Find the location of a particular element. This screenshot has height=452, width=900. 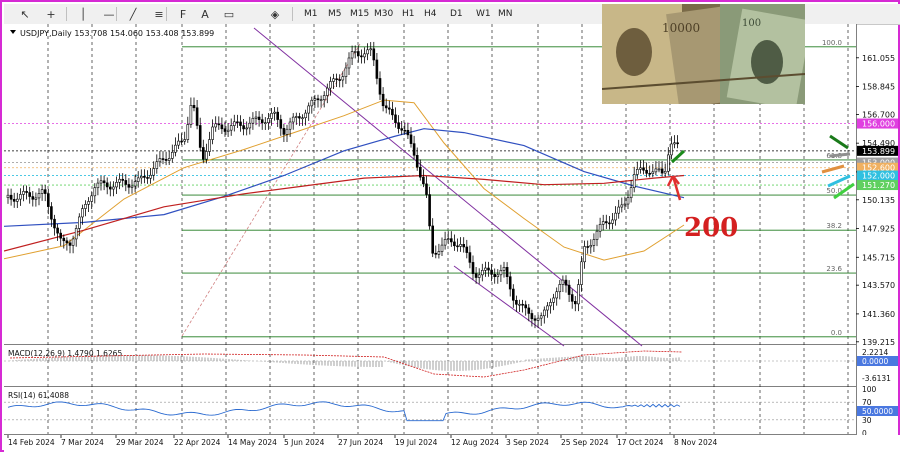

timeframe-w1: W1 is located at coordinates (483, 14).